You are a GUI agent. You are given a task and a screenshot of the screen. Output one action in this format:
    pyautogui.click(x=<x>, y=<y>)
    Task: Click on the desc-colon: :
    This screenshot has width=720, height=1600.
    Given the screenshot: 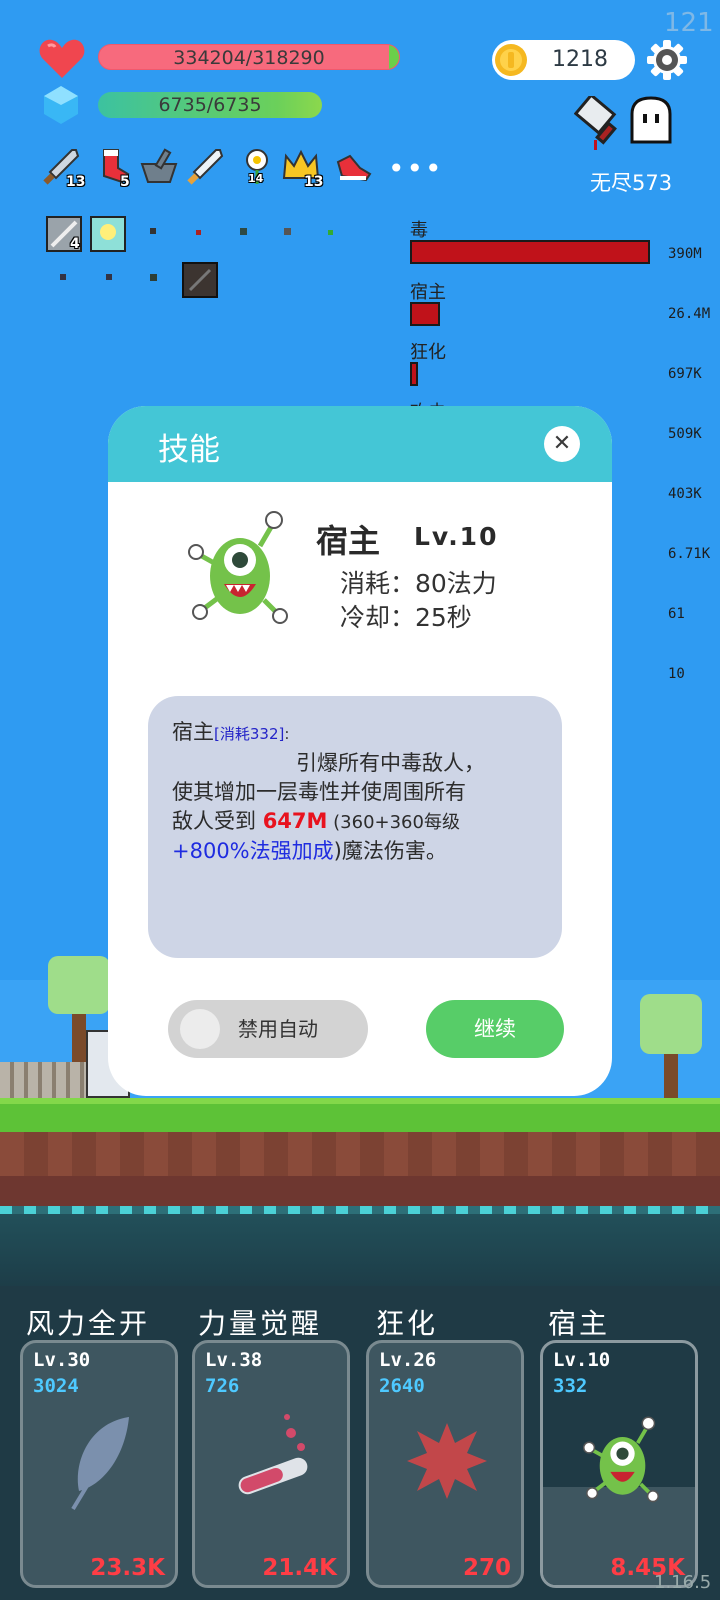 What is the action you would take?
    pyautogui.click(x=287, y=734)
    